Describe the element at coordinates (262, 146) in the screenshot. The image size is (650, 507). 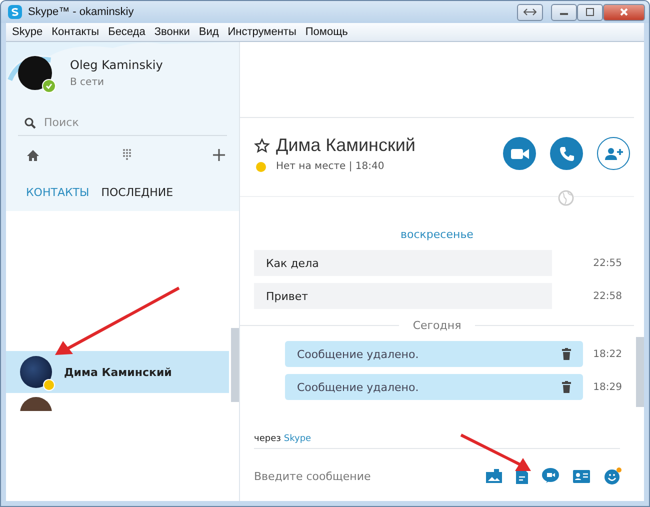
I see `star-icon` at that location.